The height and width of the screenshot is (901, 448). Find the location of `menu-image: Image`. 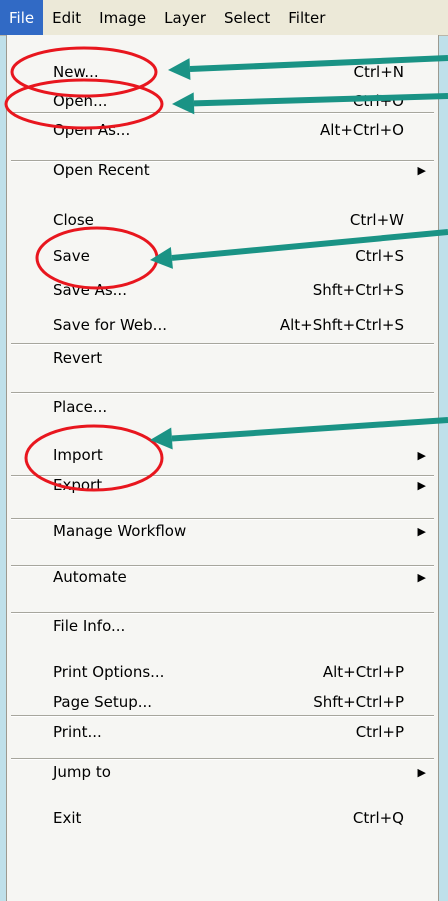

menu-image: Image is located at coordinates (122, 17).